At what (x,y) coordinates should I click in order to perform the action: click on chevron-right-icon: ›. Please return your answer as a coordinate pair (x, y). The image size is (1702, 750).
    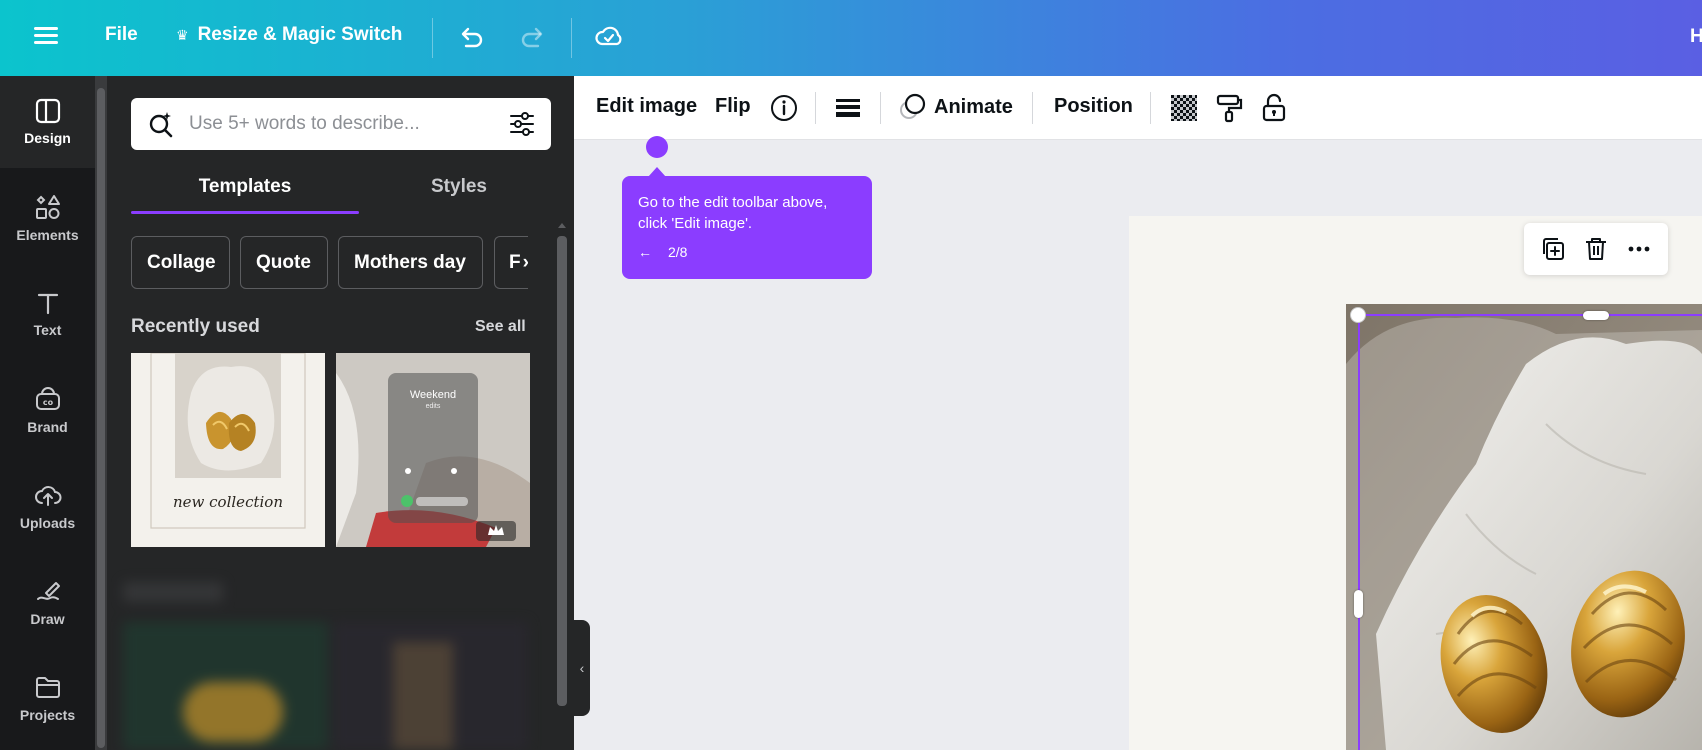
    Looking at the image, I should click on (525, 263).